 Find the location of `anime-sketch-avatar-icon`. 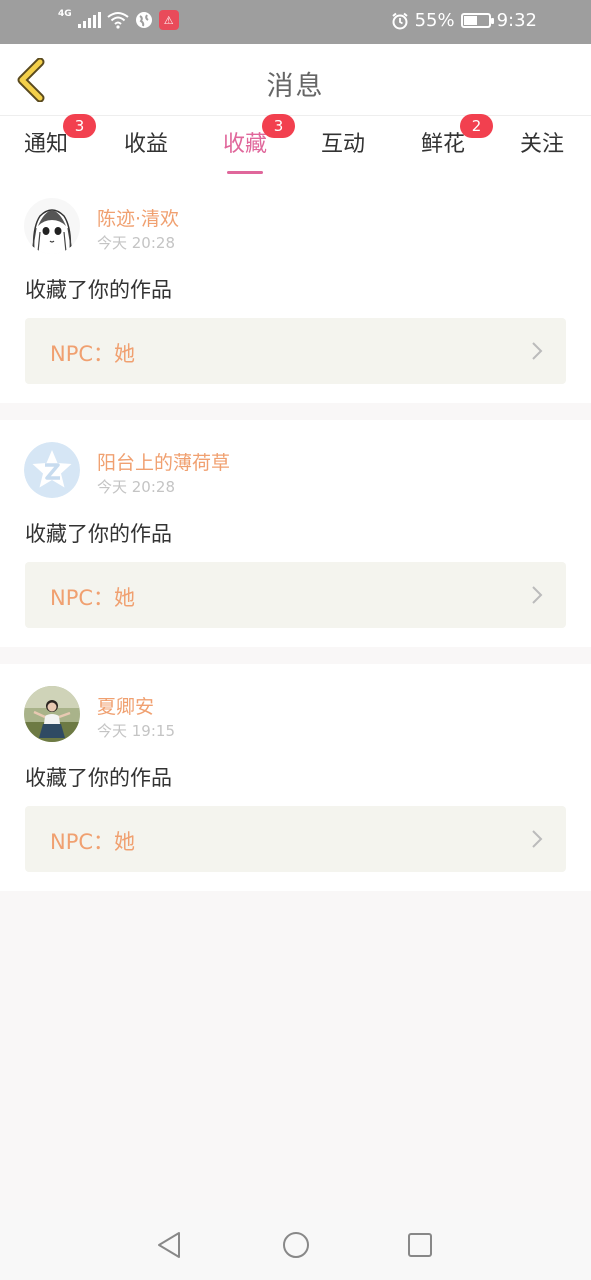

anime-sketch-avatar-icon is located at coordinates (52, 226).